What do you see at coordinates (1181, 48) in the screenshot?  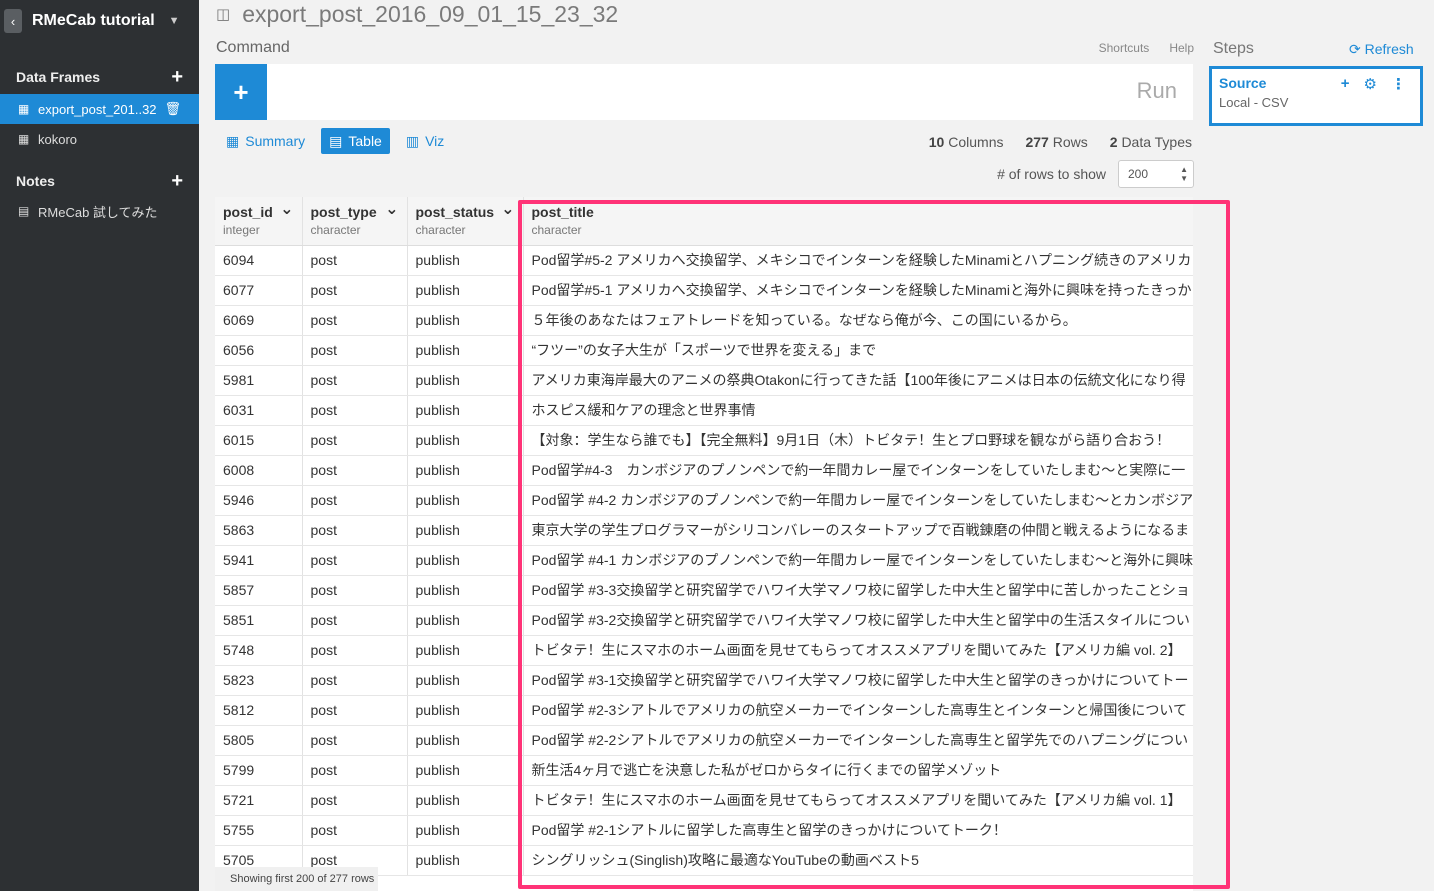 I see `help-link: Help` at bounding box center [1181, 48].